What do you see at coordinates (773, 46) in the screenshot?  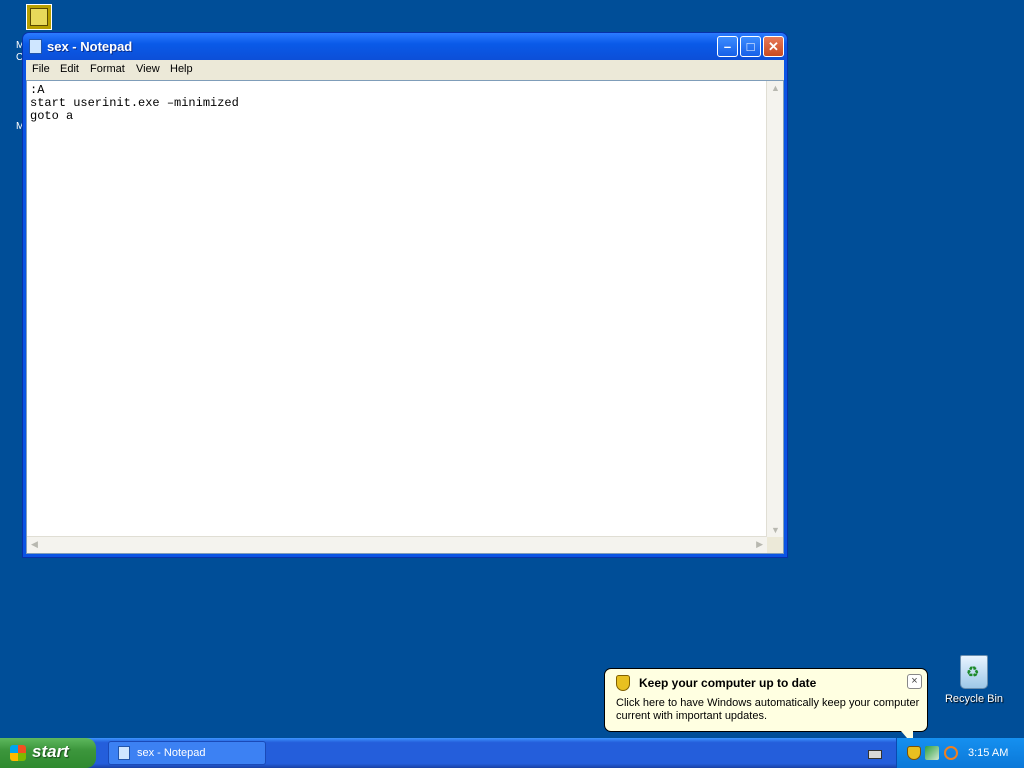 I see `close-button: ✕` at bounding box center [773, 46].